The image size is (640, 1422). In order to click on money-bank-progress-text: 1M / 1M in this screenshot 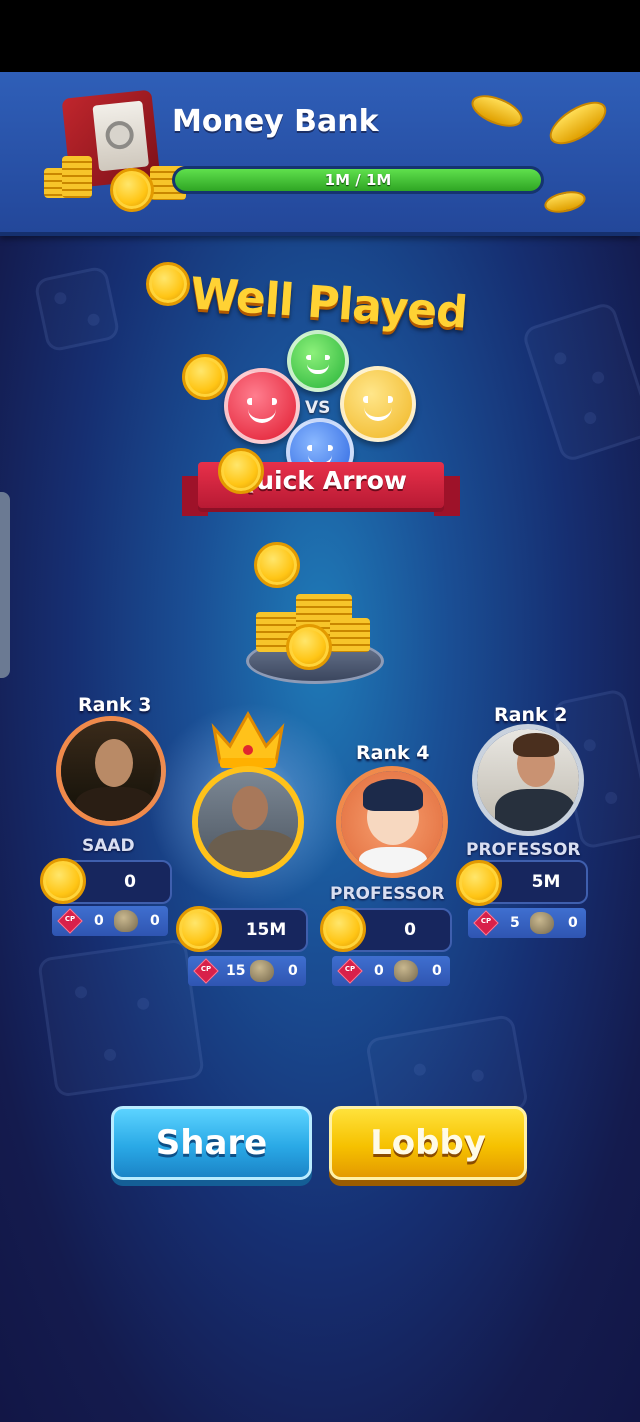, I will do `click(358, 180)`.